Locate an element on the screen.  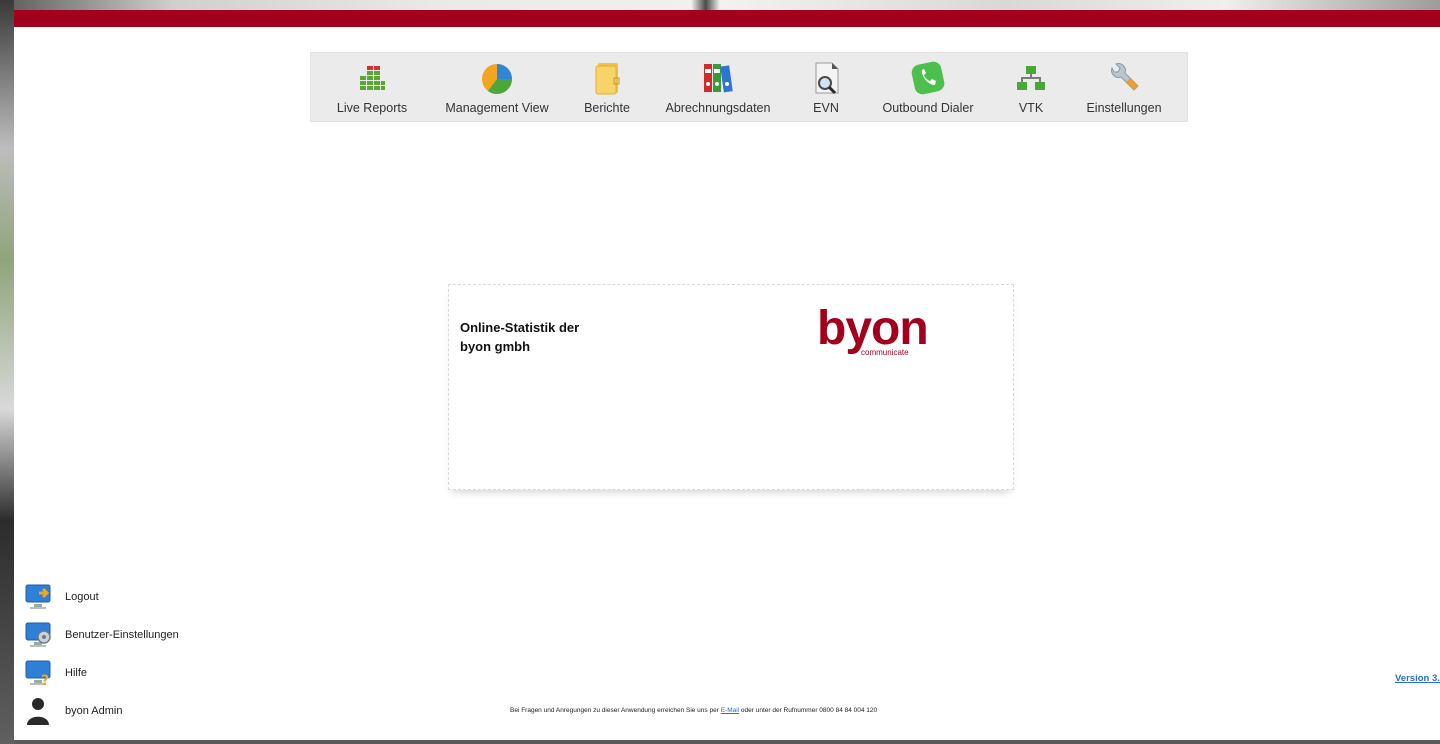
card-title: Online-Statistik der byon gmbh is located at coordinates (560, 337).